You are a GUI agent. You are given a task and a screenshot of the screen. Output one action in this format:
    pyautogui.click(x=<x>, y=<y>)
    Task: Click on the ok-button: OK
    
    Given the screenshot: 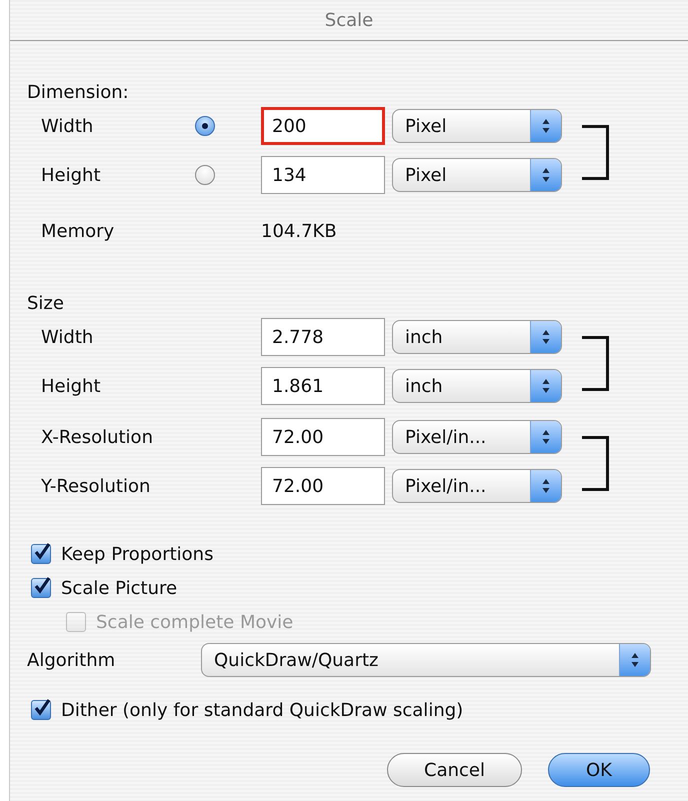 What is the action you would take?
    pyautogui.click(x=599, y=770)
    